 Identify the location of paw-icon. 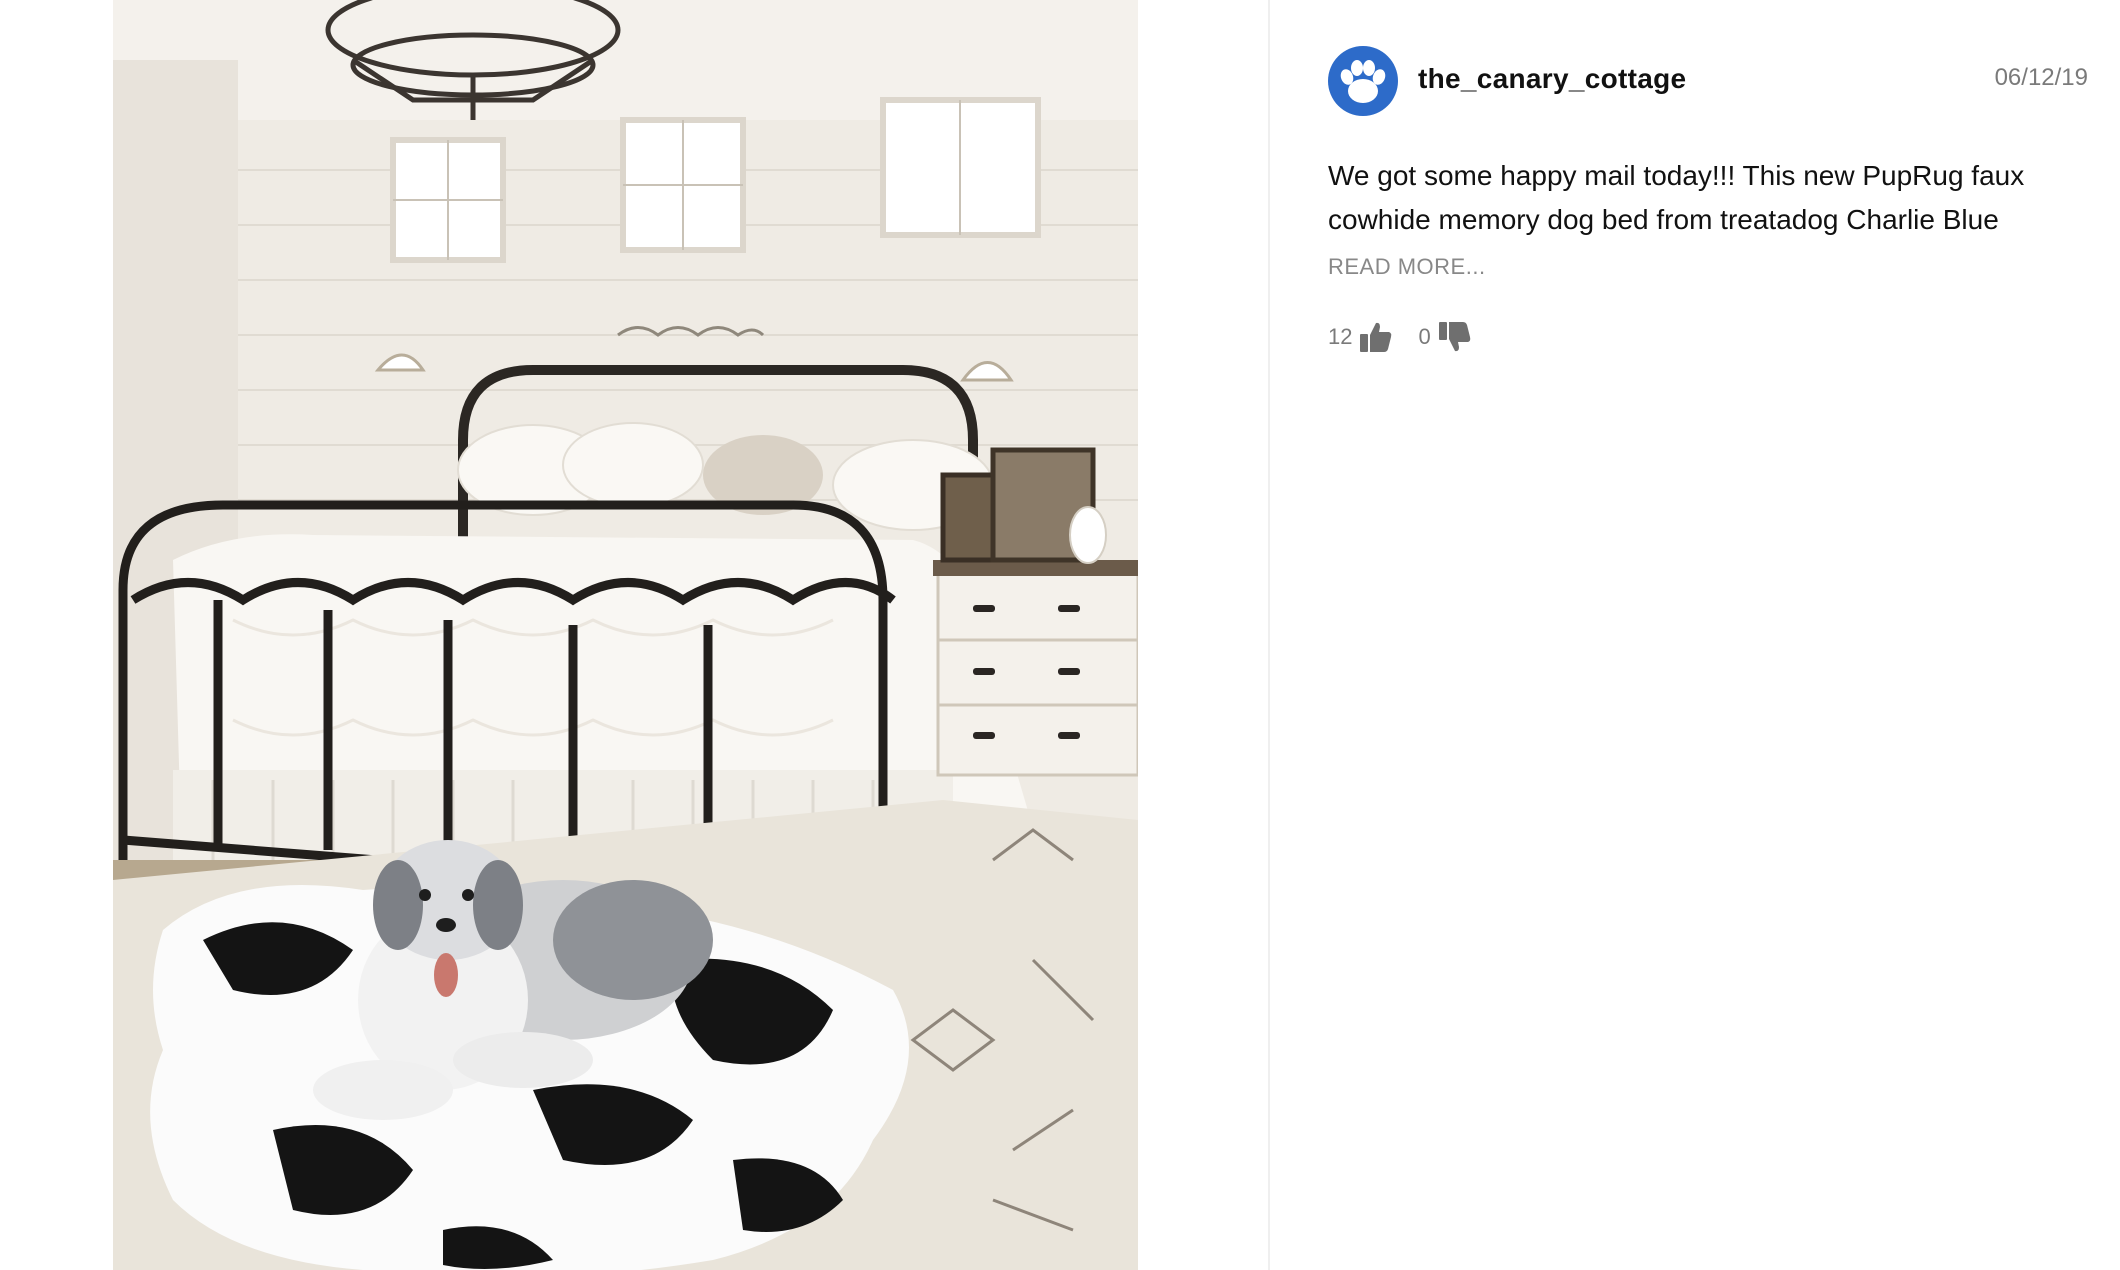
(1363, 81).